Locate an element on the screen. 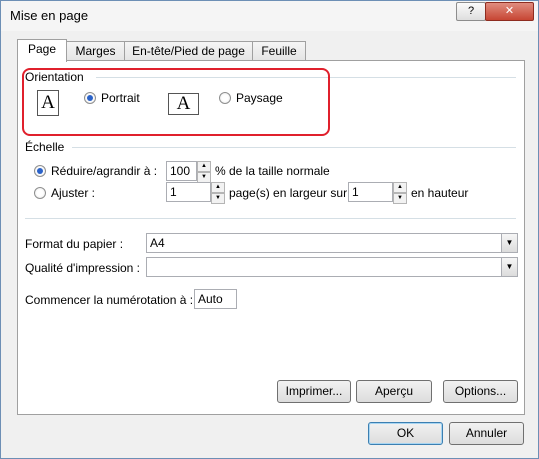  reduce-enlarge-radio is located at coordinates (40, 171).